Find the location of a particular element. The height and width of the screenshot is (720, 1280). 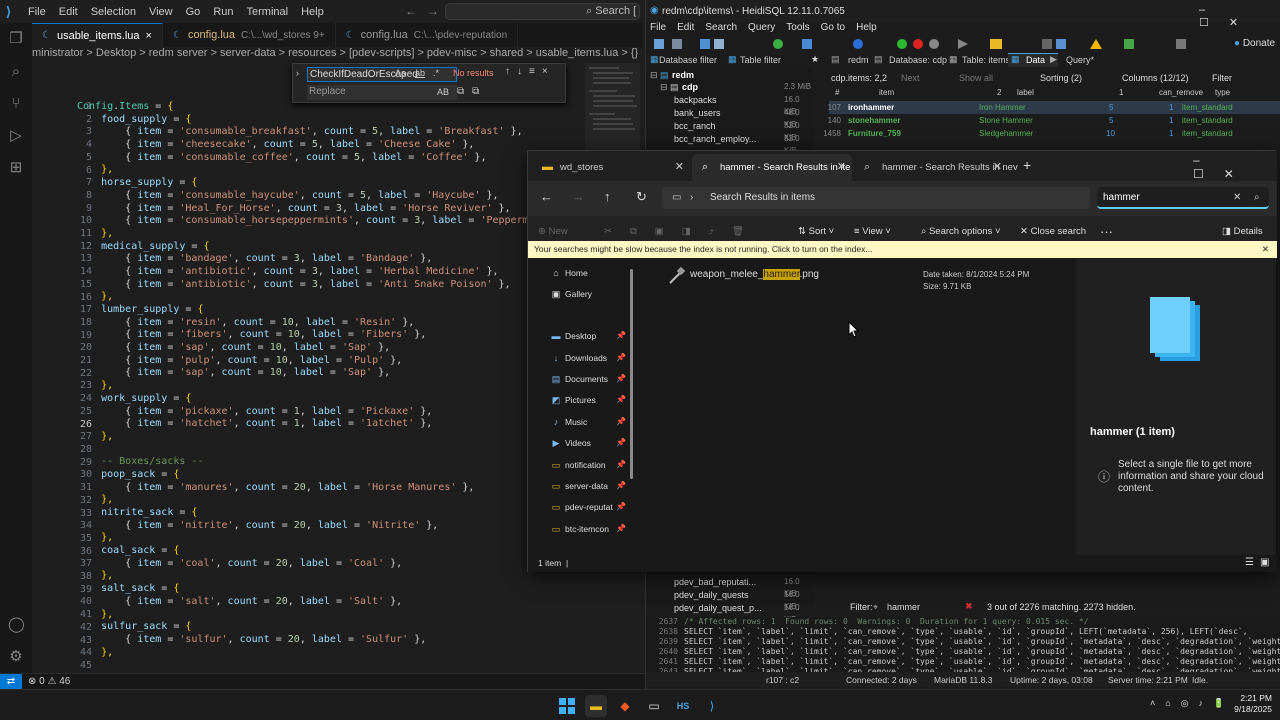

column-header-limit-index: 1 is located at coordinates (1121, 92).